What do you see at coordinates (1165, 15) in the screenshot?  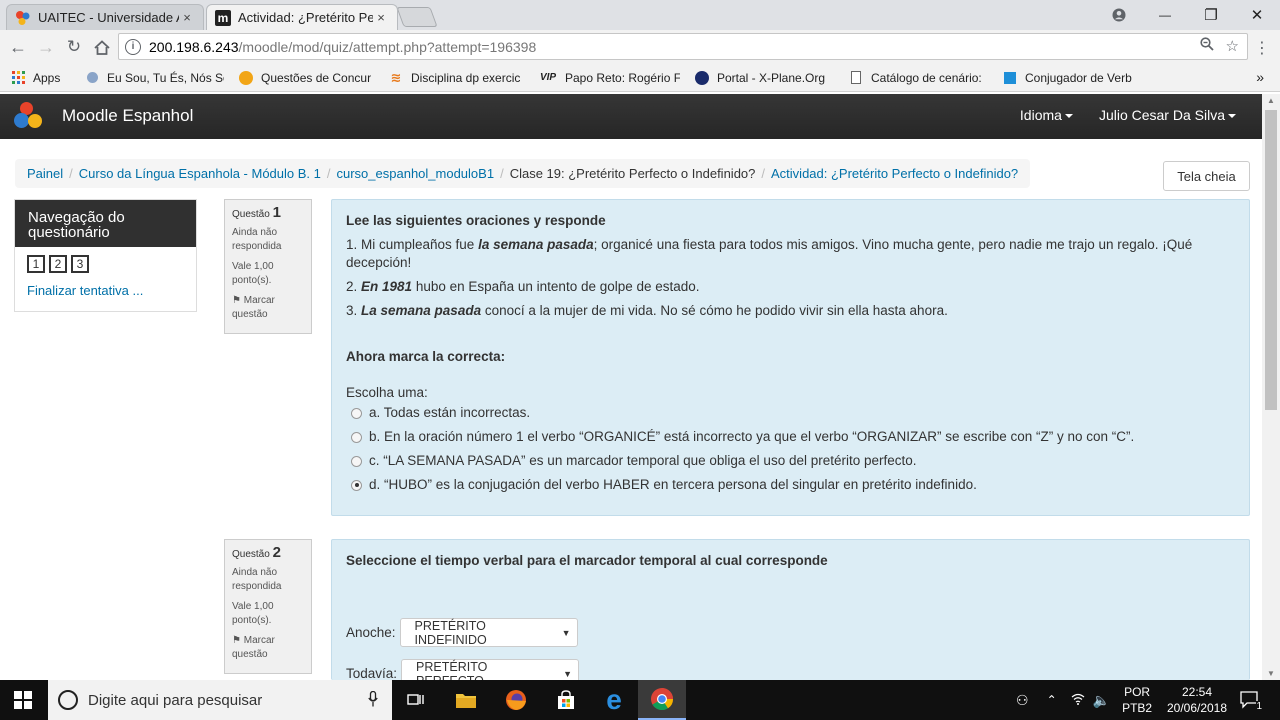 I see `minimize-button: —` at bounding box center [1165, 15].